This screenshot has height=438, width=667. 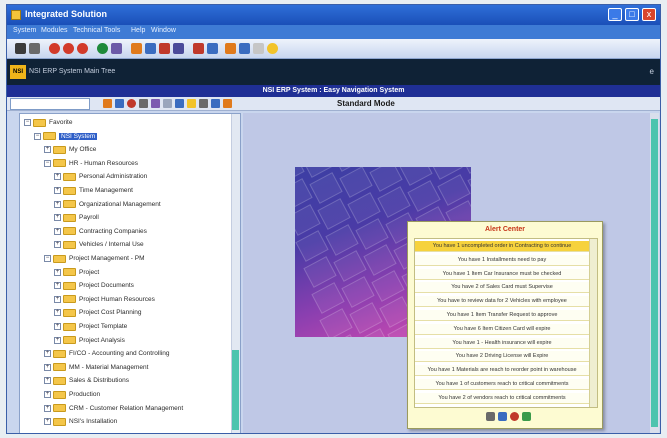 I want to click on tree-item: + Project, so click(x=76, y=272).